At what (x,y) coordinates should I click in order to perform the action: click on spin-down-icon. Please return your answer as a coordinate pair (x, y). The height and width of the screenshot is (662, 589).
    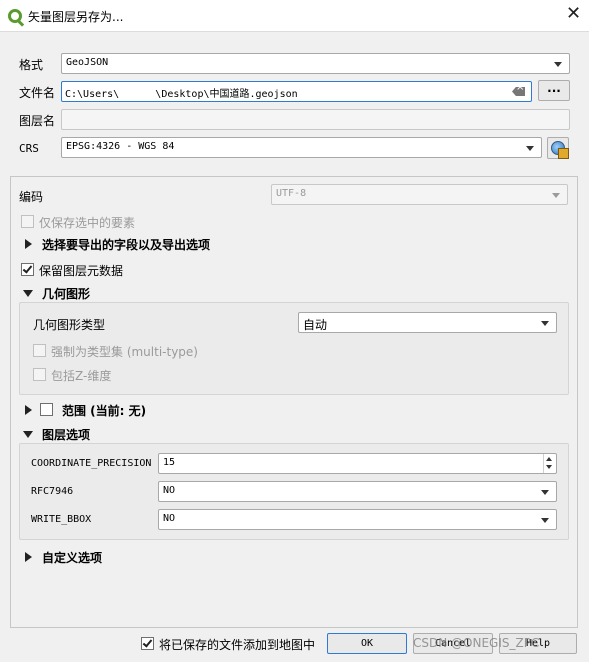
    Looking at the image, I should click on (549, 467).